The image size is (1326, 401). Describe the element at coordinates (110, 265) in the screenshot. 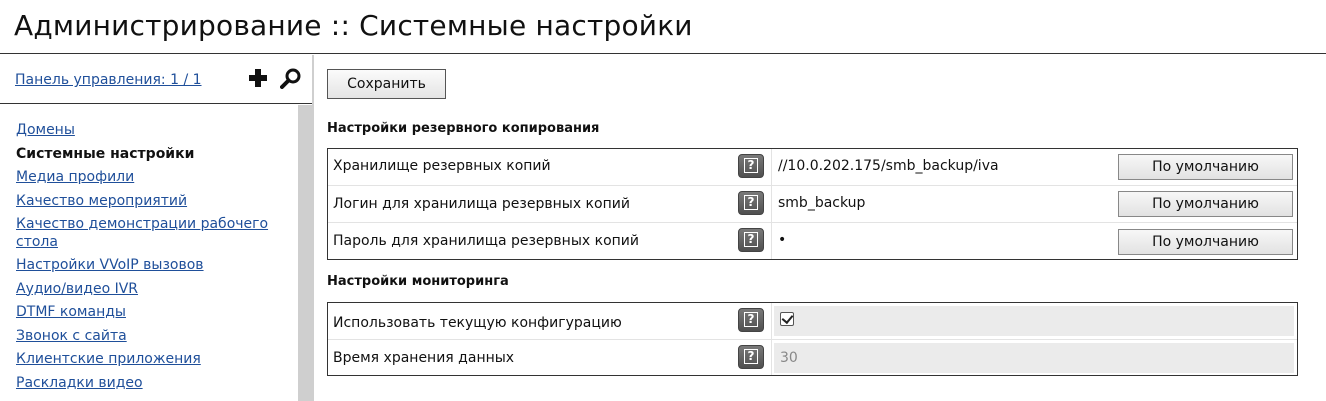

I see `sidebar-item-label: Настройки VVoIP вызовов` at that location.